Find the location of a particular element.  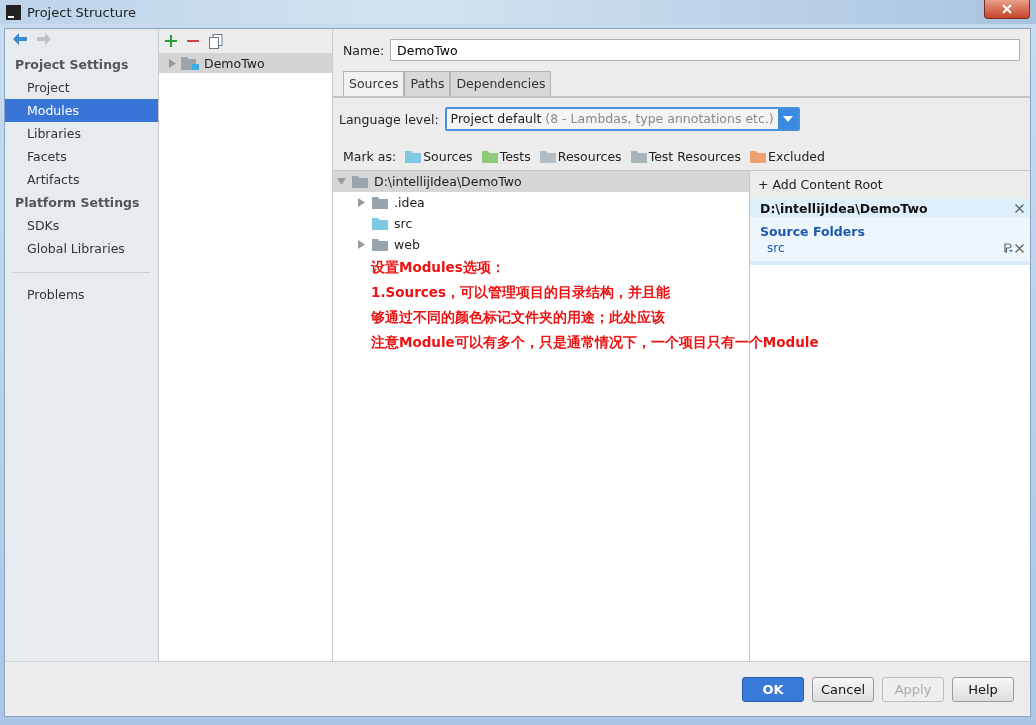

sidebar-item: SDKs is located at coordinates (81, 225).